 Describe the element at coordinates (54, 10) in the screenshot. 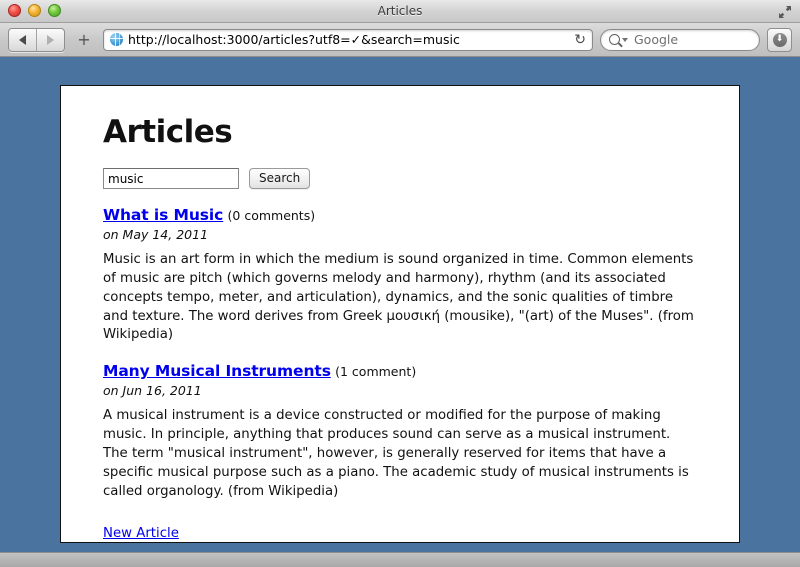

I see `zoom-button` at that location.